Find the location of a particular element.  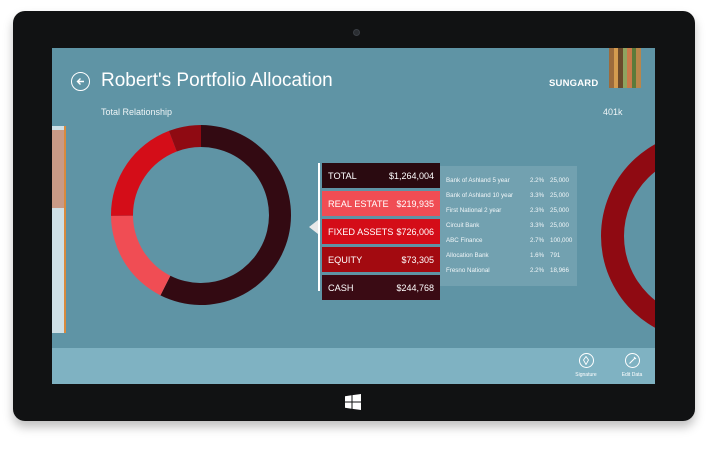

back-arrow-icon is located at coordinates (80, 81).